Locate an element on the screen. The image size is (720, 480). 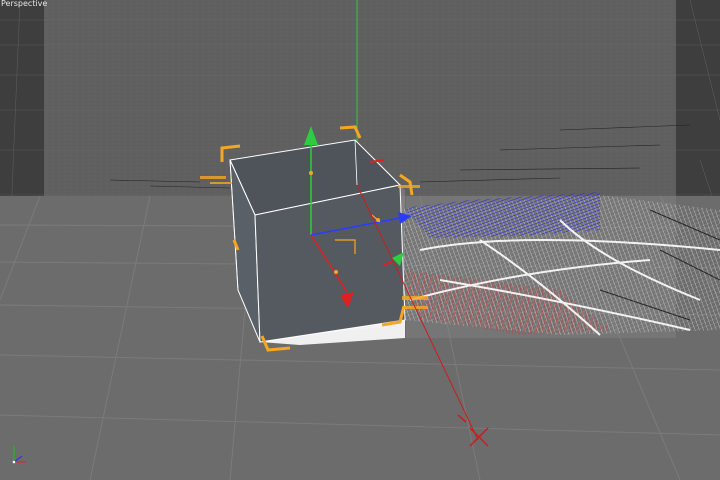
cube-object is located at coordinates (317, 242).